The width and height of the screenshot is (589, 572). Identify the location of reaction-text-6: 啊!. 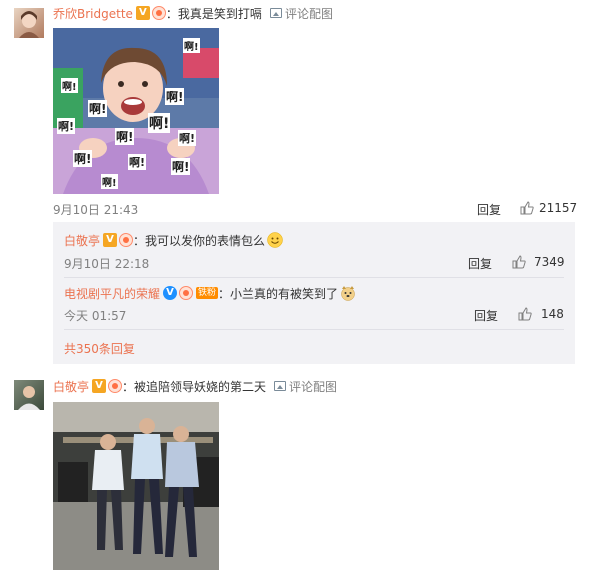
(187, 138).